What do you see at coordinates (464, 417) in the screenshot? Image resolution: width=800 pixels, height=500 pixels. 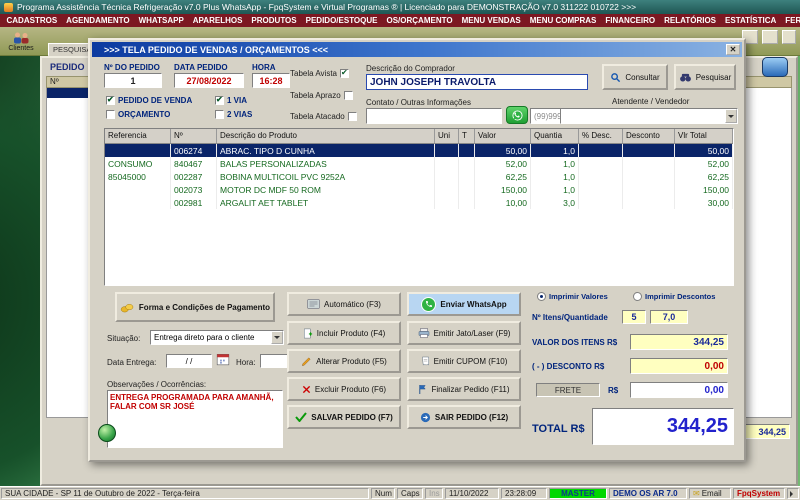 I see `sair-pedido-button: SAIR PEDIDO (F12)` at bounding box center [464, 417].